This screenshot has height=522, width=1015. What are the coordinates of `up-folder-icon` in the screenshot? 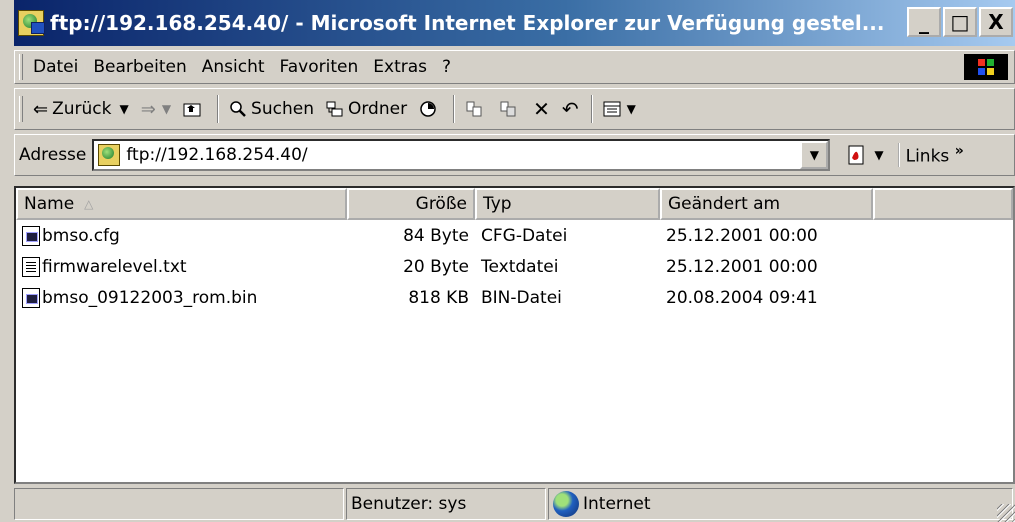 It's located at (192, 110).